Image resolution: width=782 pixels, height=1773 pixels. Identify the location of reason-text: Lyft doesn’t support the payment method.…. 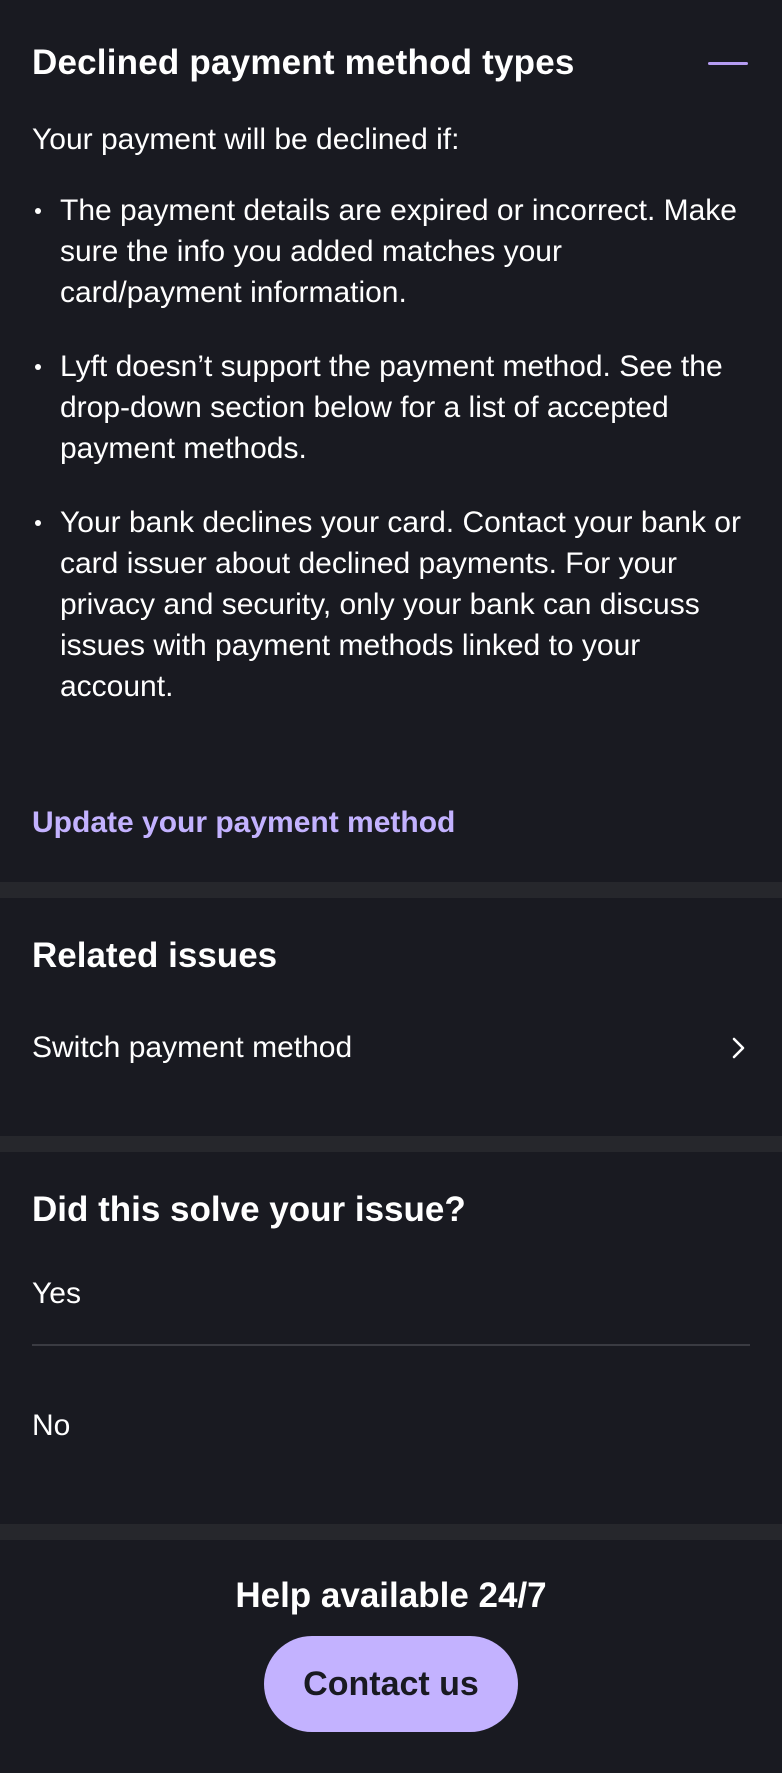
(391, 407).